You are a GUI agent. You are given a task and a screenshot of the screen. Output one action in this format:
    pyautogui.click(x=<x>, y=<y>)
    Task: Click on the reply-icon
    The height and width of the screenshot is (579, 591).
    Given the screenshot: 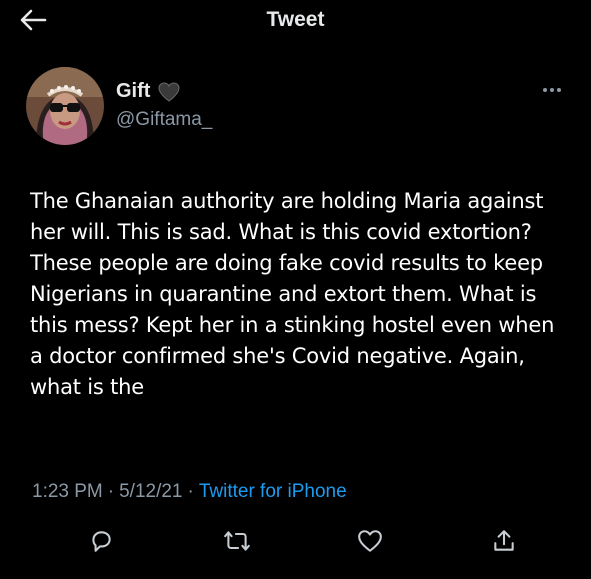 What is the action you would take?
    pyautogui.click(x=101, y=541)
    